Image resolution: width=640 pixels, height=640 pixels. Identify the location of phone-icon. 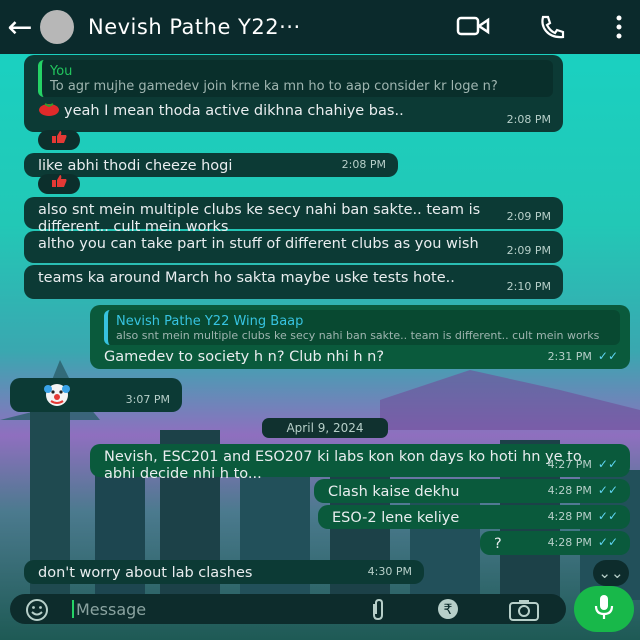
(552, 29).